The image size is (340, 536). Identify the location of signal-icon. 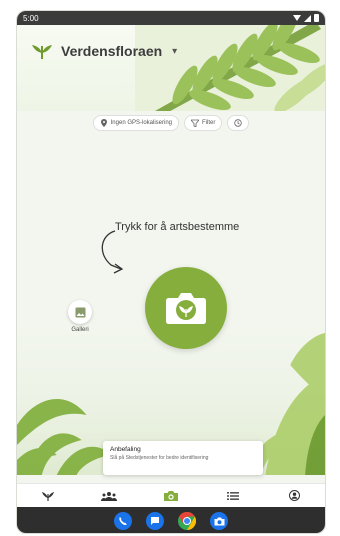
(307, 18).